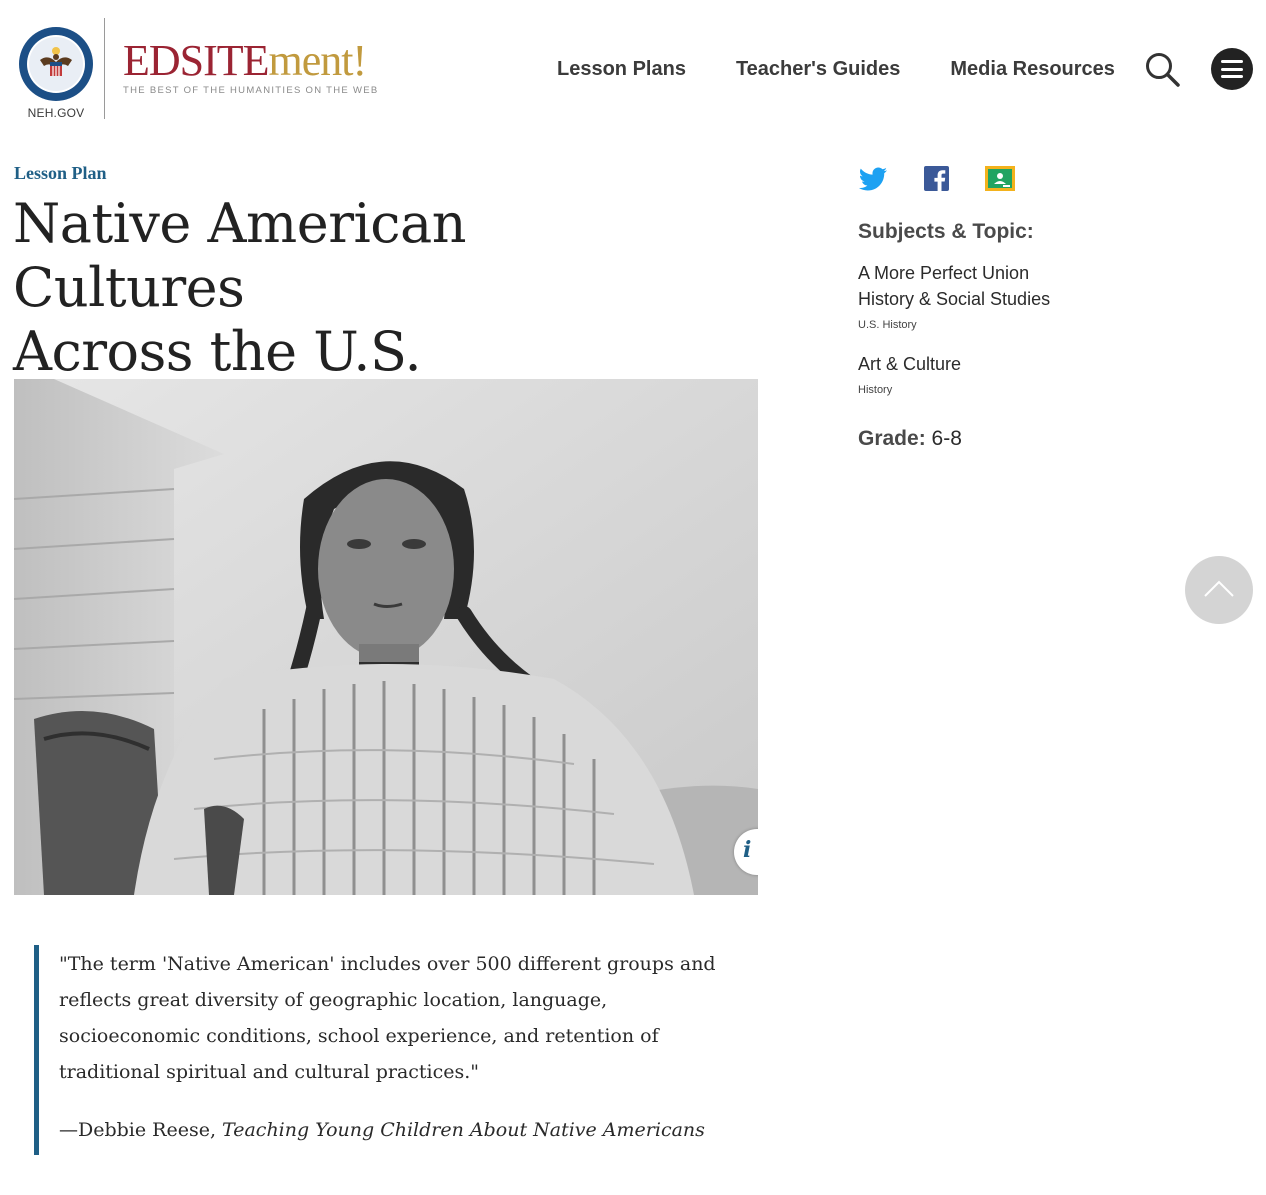  Describe the element at coordinates (1232, 61) in the screenshot. I see `hamburger-menu-icon` at that location.